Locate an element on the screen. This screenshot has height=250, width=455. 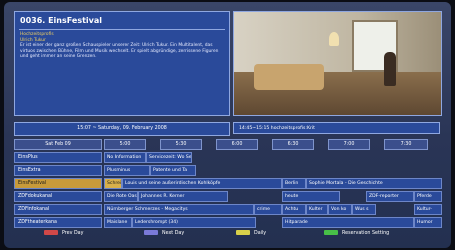
channel-name: ZDFtheaterkana is located at coordinates (58, 222).